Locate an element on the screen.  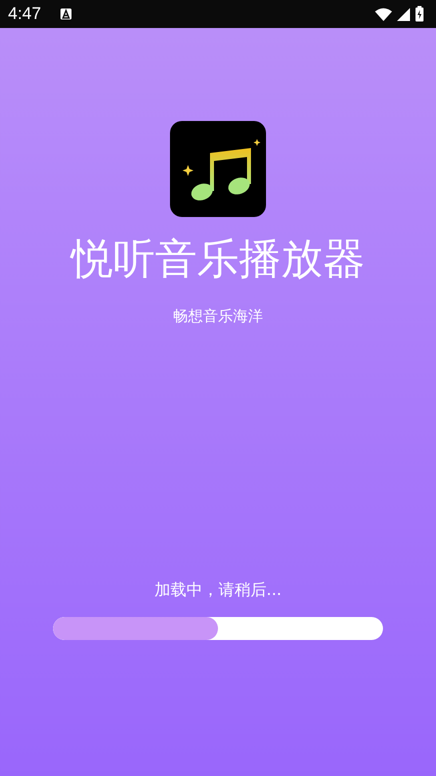
status-time: 4:47 is located at coordinates (25, 14).